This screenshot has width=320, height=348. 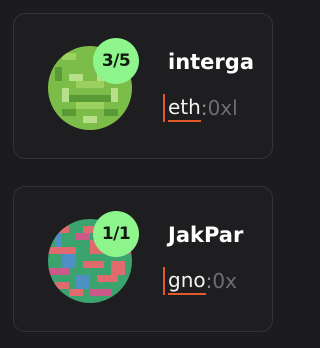 What do you see at coordinates (116, 234) in the screenshot?
I see `approval-count-badge: 1/1` at bounding box center [116, 234].